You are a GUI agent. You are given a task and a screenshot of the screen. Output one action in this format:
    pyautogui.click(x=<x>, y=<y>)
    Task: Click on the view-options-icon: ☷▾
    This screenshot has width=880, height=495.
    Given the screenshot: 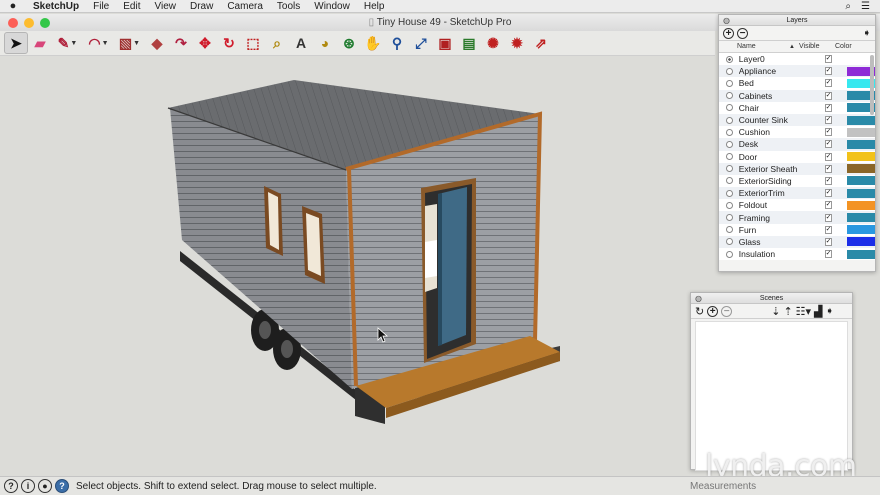 What is the action you would take?
    pyautogui.click(x=803, y=311)
    